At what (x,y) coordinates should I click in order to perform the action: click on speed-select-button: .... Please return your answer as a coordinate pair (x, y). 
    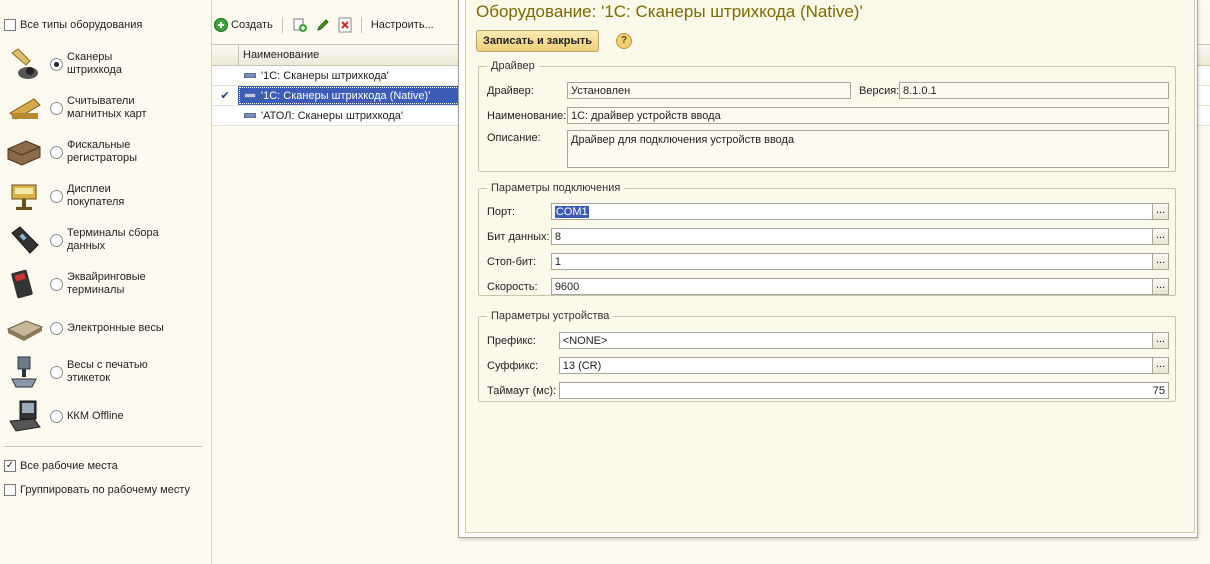
    Looking at the image, I should click on (1161, 286).